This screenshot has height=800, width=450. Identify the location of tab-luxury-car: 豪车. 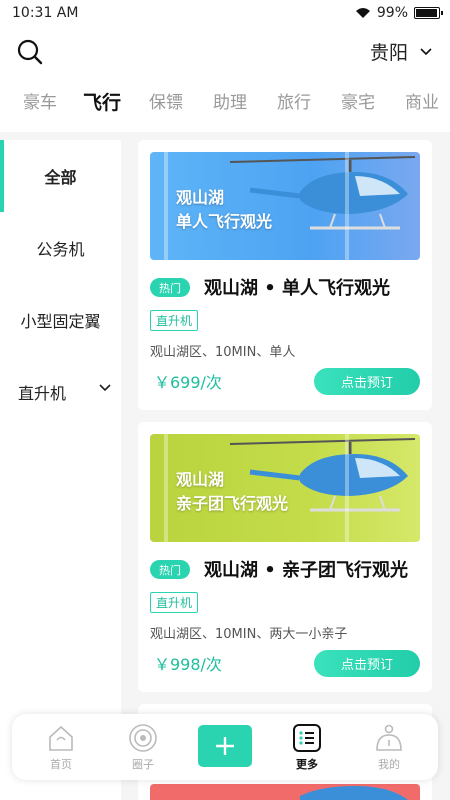
(40, 100).